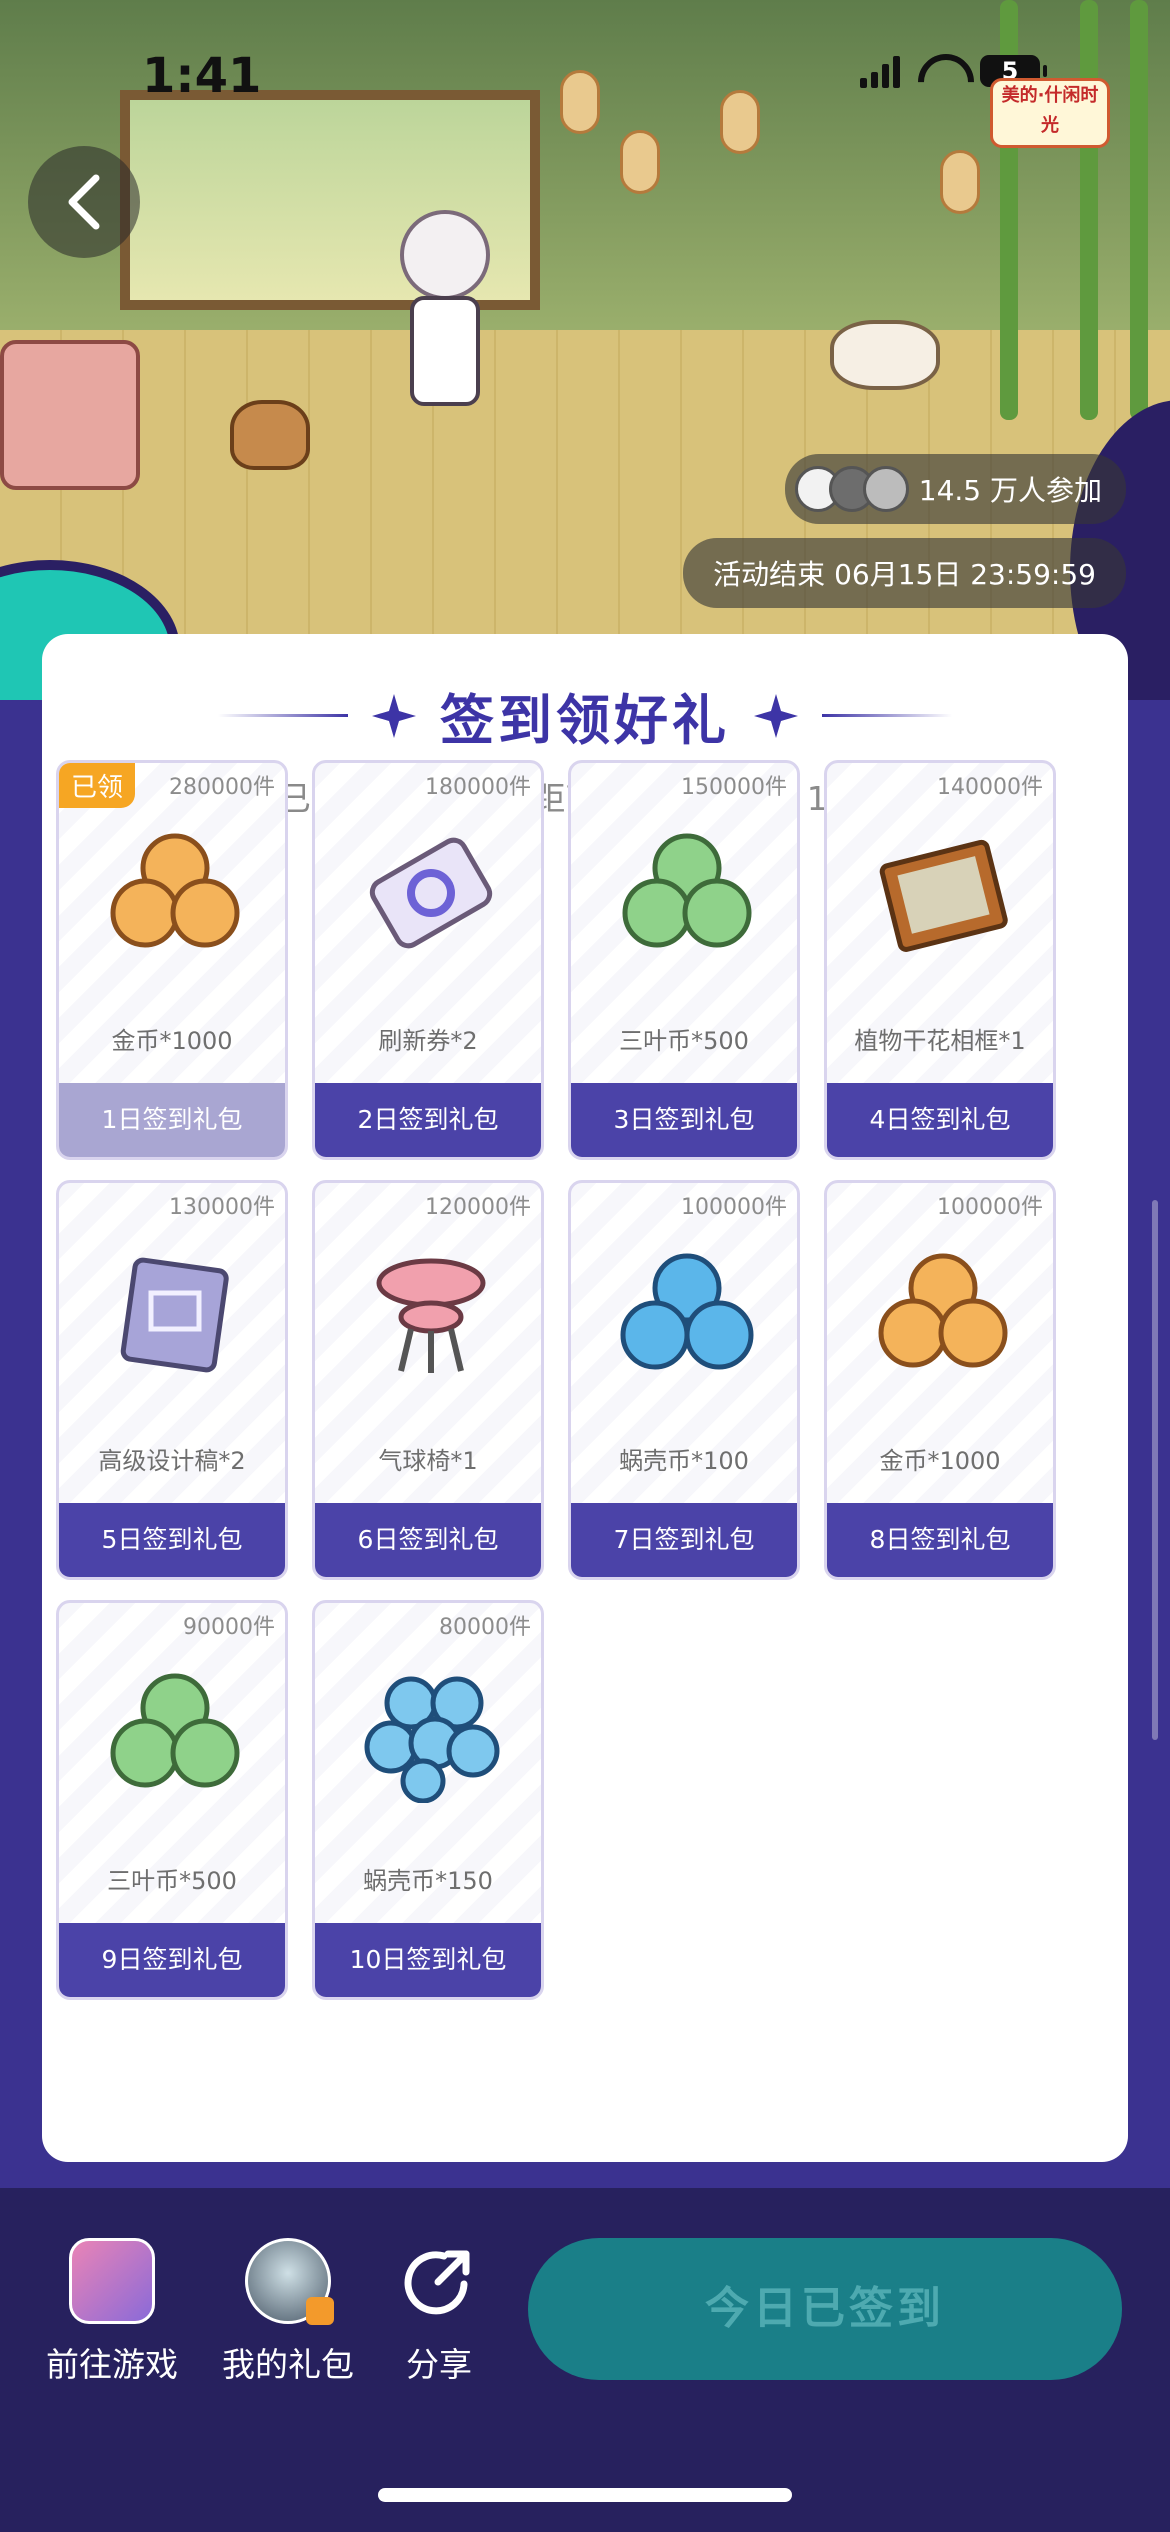 The height and width of the screenshot is (2532, 1170). Describe the element at coordinates (943, 895) in the screenshot. I see `flower-frame-icon` at that location.